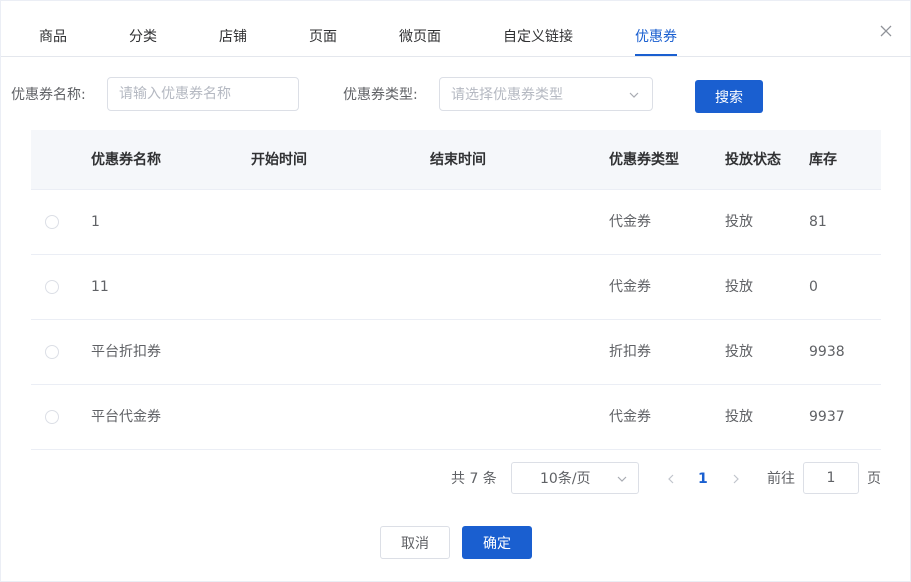 This screenshot has height=582, width=911. Describe the element at coordinates (813, 287) in the screenshot. I see `cell-stock: 0` at that location.